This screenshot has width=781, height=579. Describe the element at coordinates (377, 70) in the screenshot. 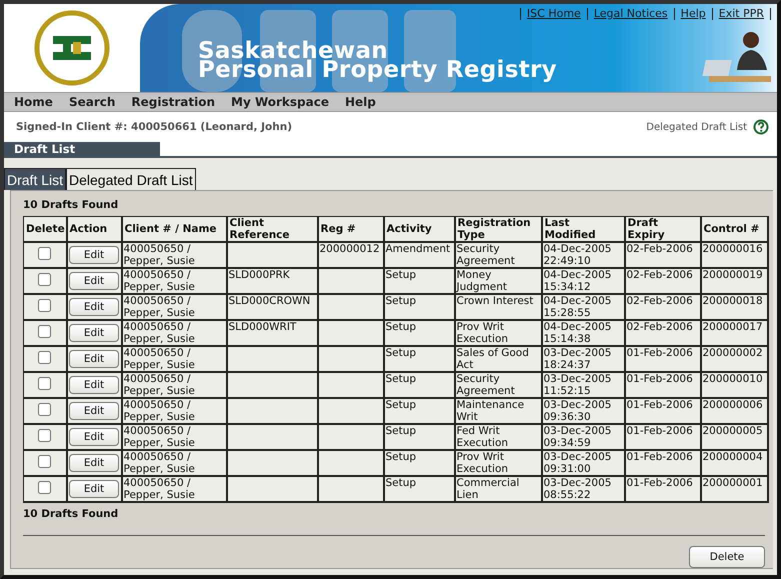

I see `banner-title: Personal Property Registry` at that location.